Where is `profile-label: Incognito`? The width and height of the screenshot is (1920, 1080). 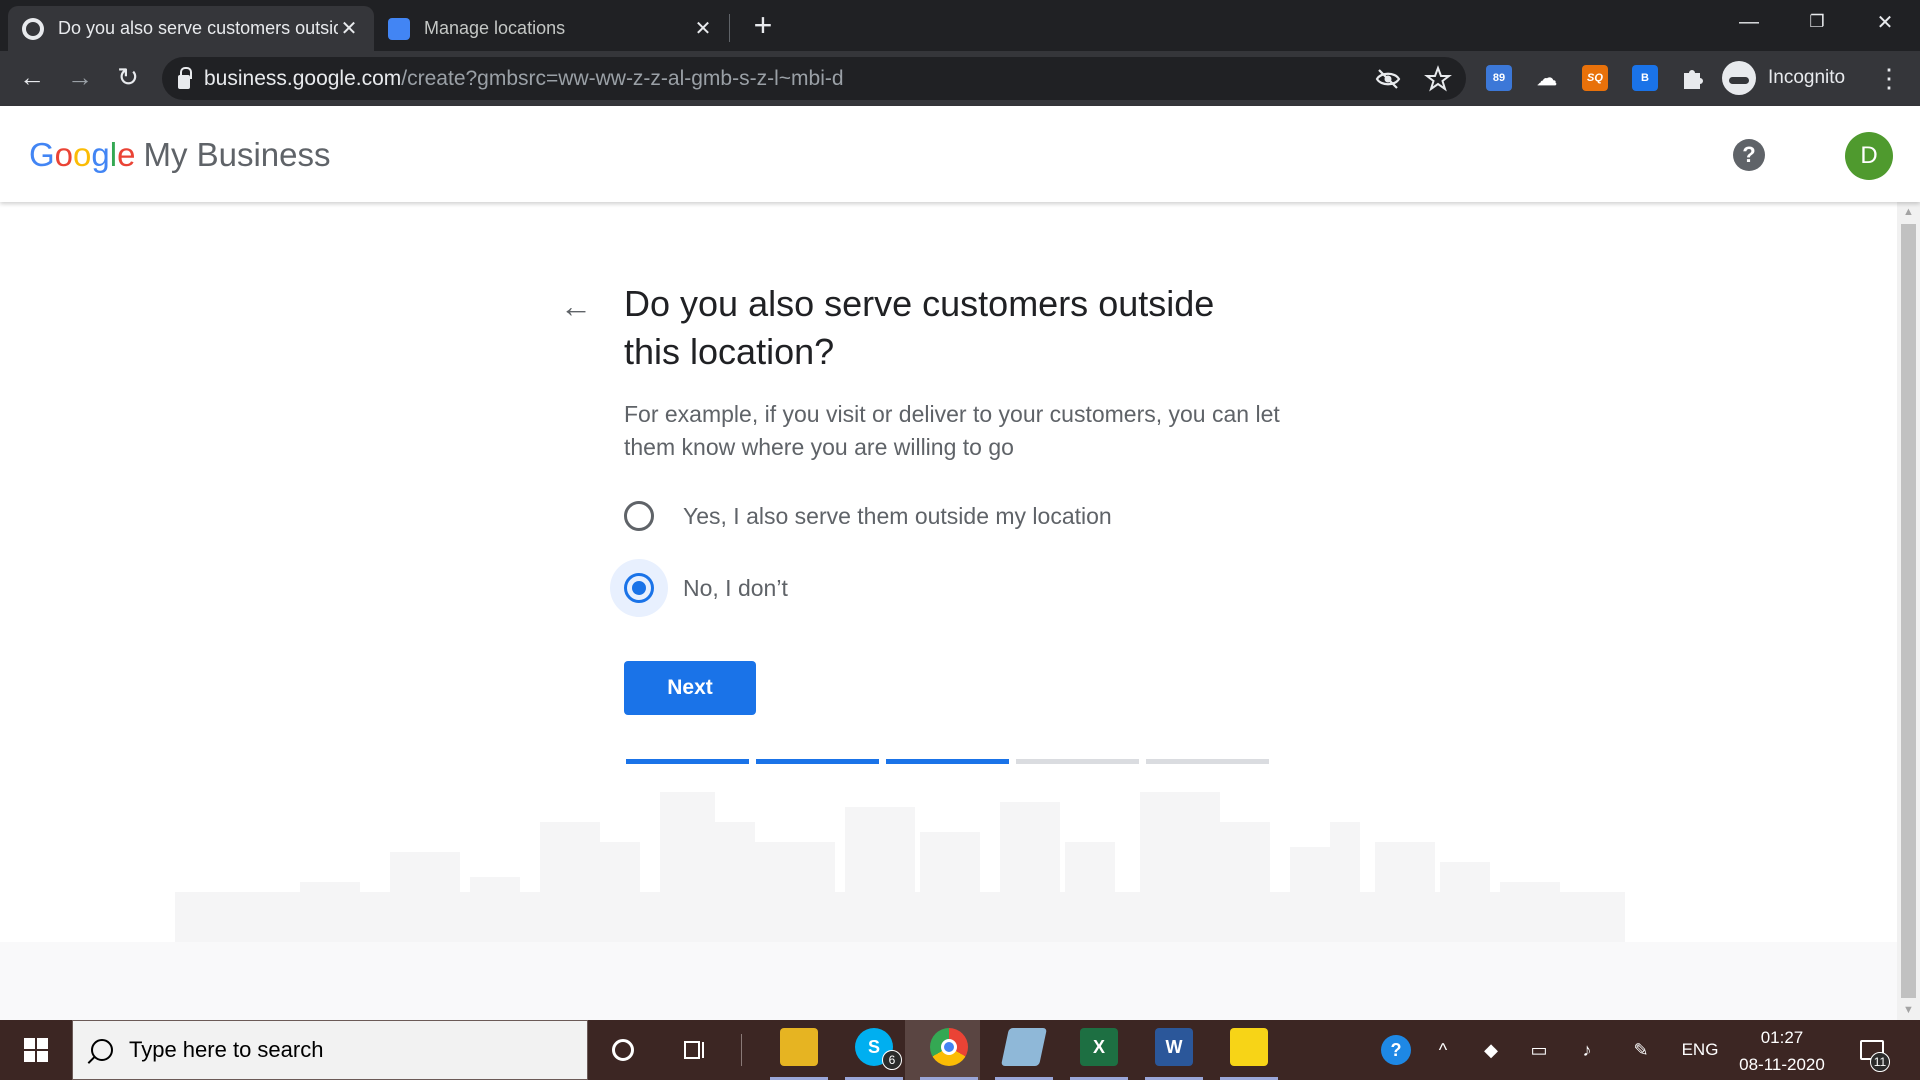 profile-label: Incognito is located at coordinates (1807, 77).